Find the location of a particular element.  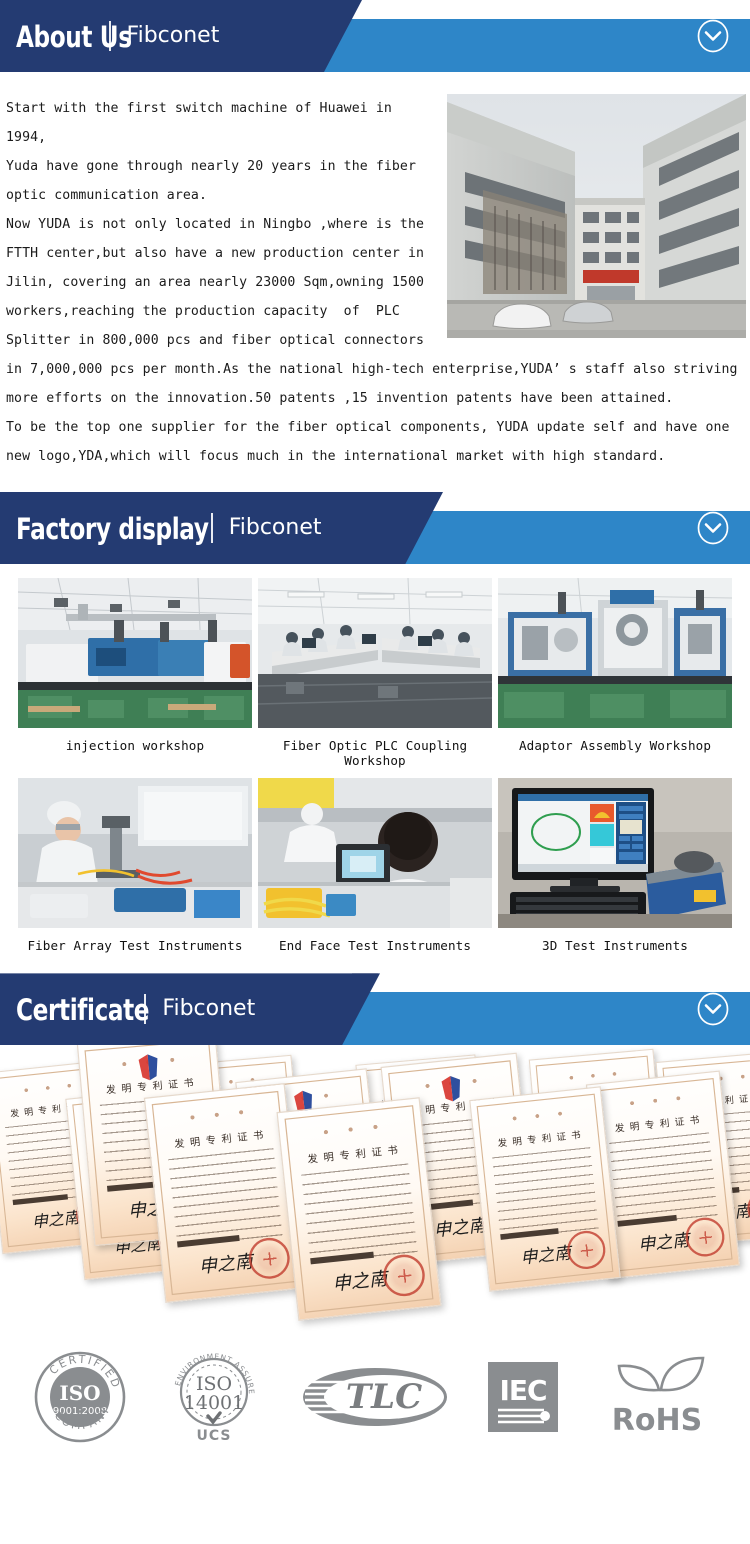

section-title: Factory display is located at coordinates (112, 528).